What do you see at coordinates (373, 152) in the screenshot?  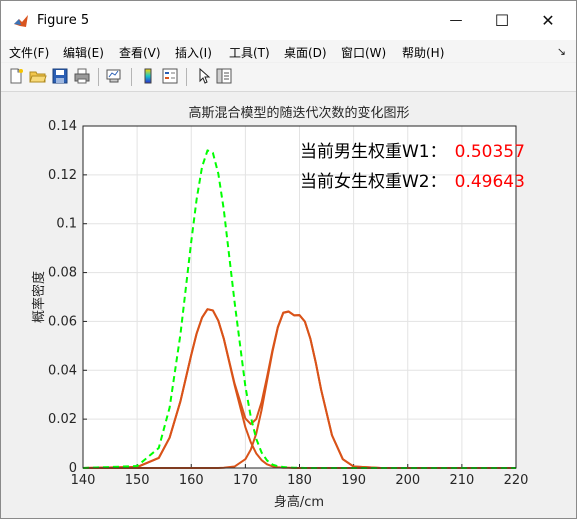 I see `annotation-w1-label: 当前男生权重W1：` at bounding box center [373, 152].